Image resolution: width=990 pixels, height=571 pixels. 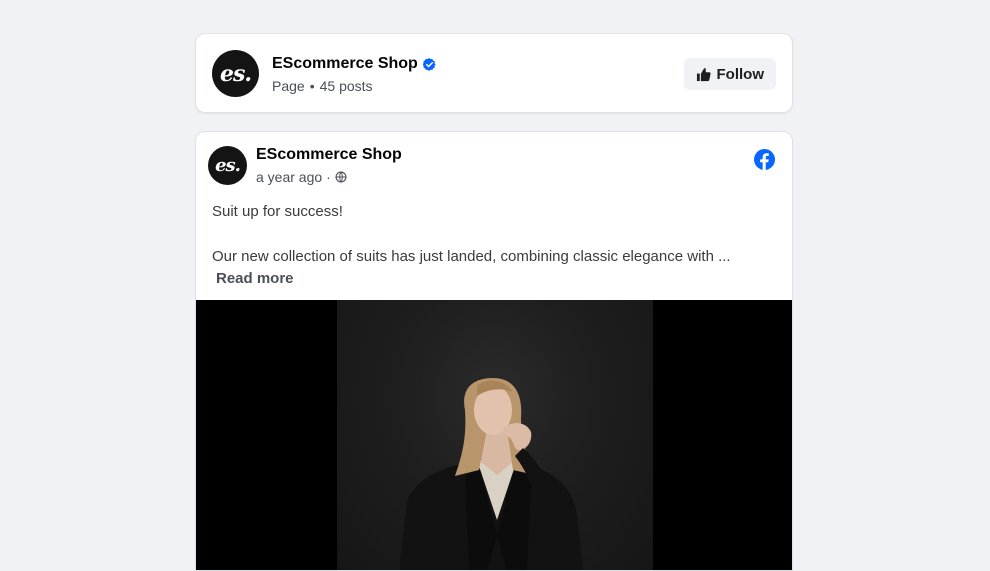 What do you see at coordinates (341, 177) in the screenshot?
I see `globe-icon` at bounding box center [341, 177].